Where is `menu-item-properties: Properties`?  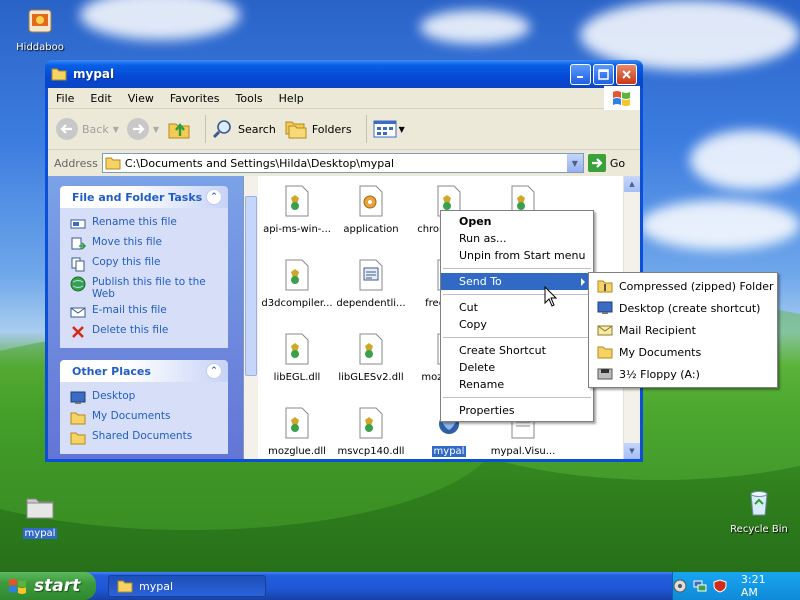 menu-item-properties: Properties is located at coordinates (517, 410).